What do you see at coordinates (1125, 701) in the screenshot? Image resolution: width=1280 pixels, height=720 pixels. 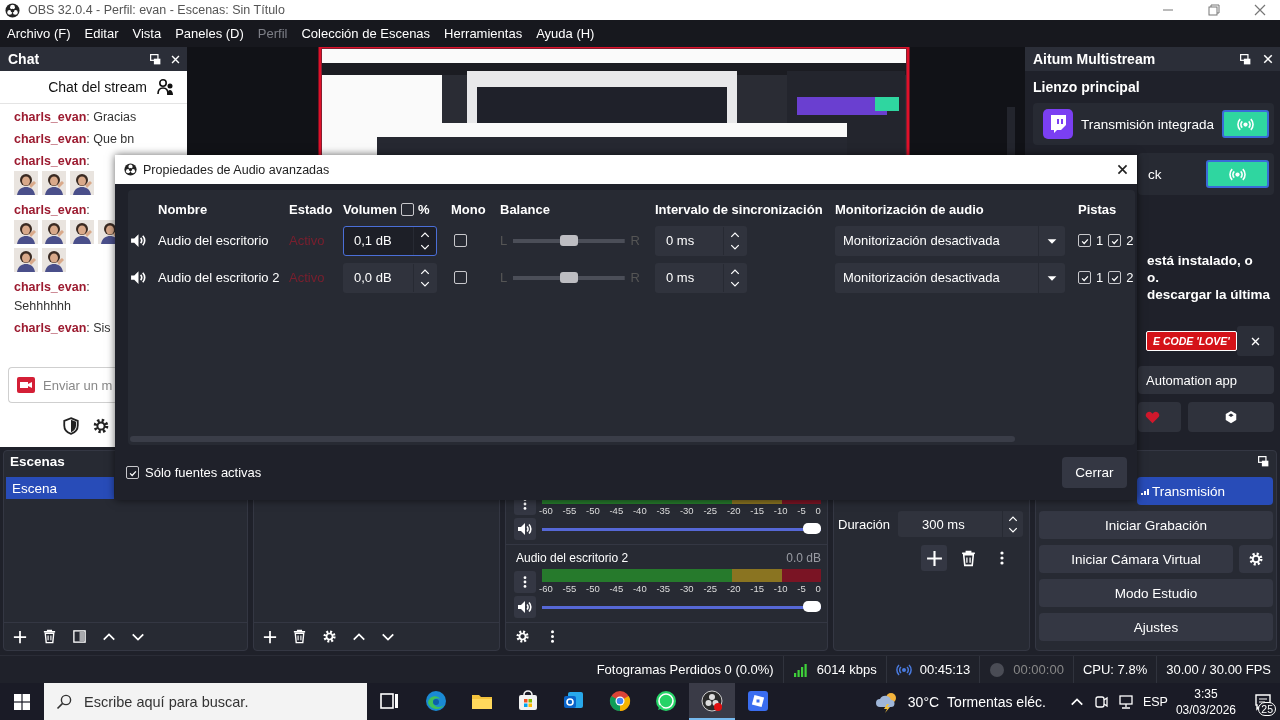 I see `network-icon` at bounding box center [1125, 701].